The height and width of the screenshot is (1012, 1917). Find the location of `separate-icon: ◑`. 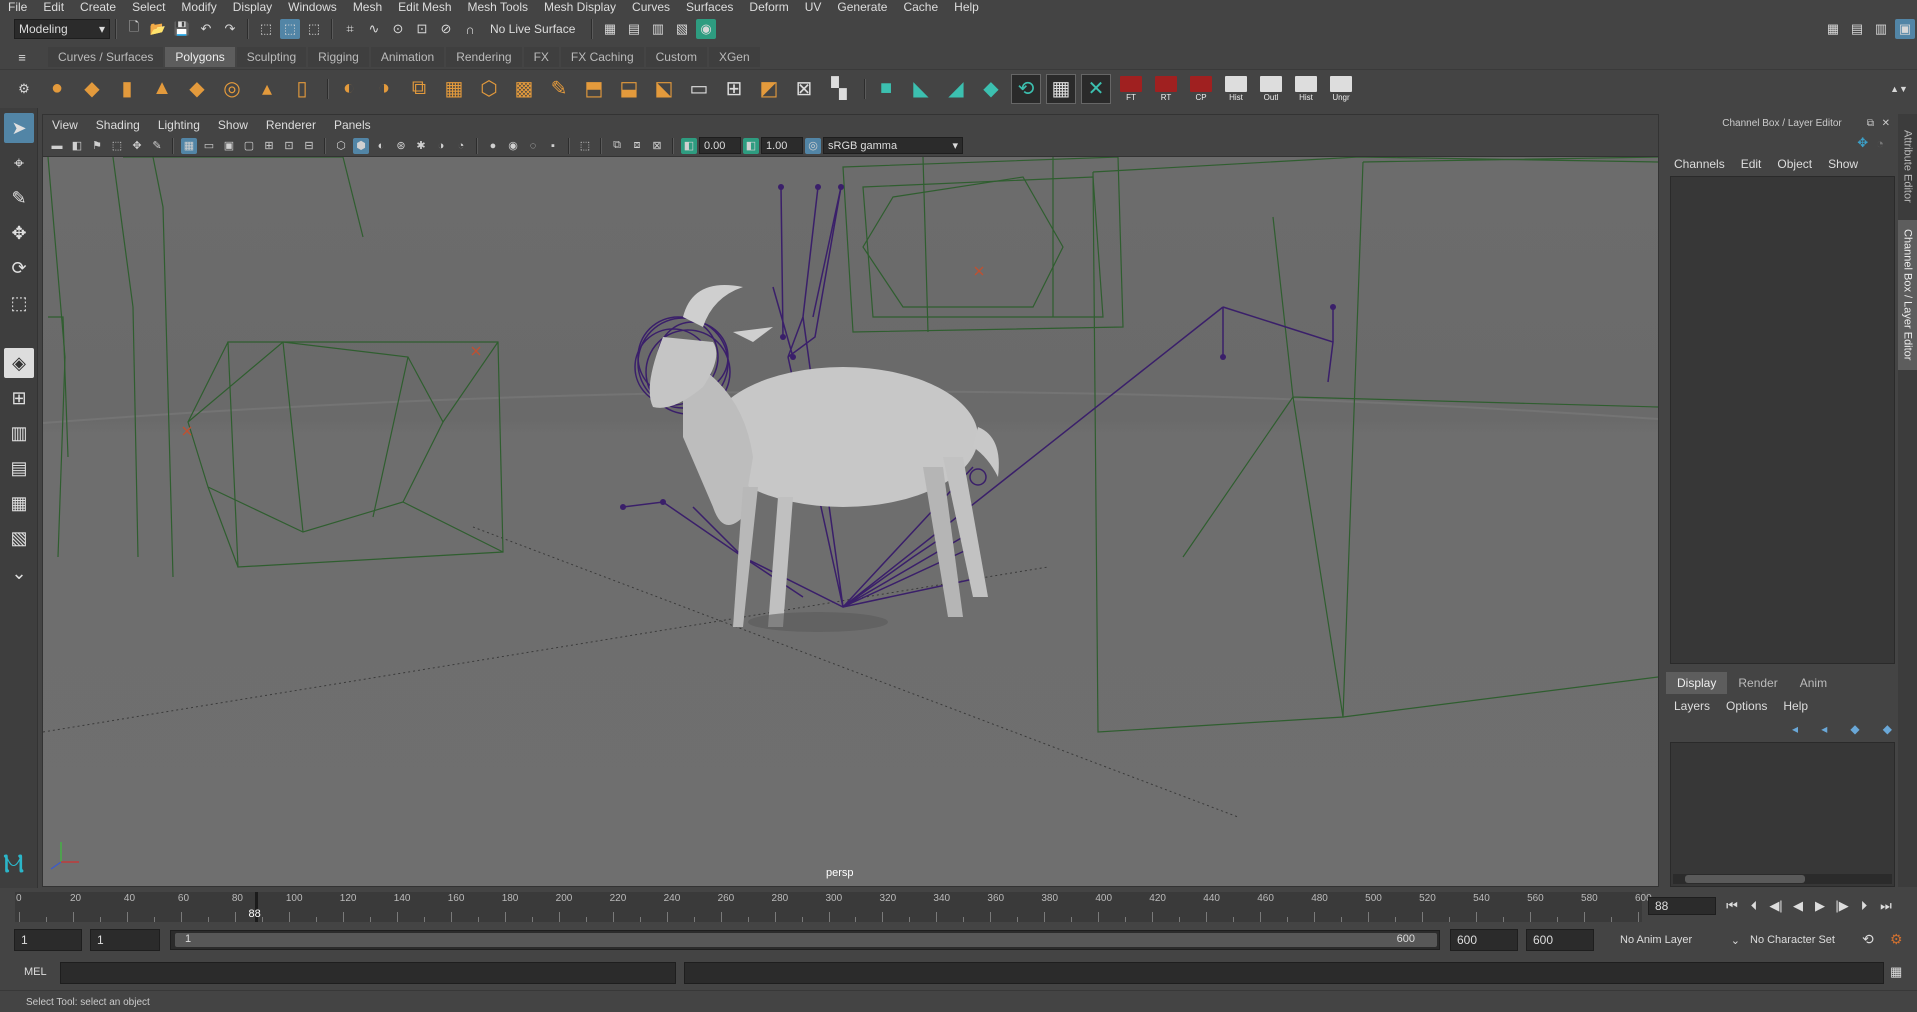

separate-icon: ◑ is located at coordinates (384, 89).